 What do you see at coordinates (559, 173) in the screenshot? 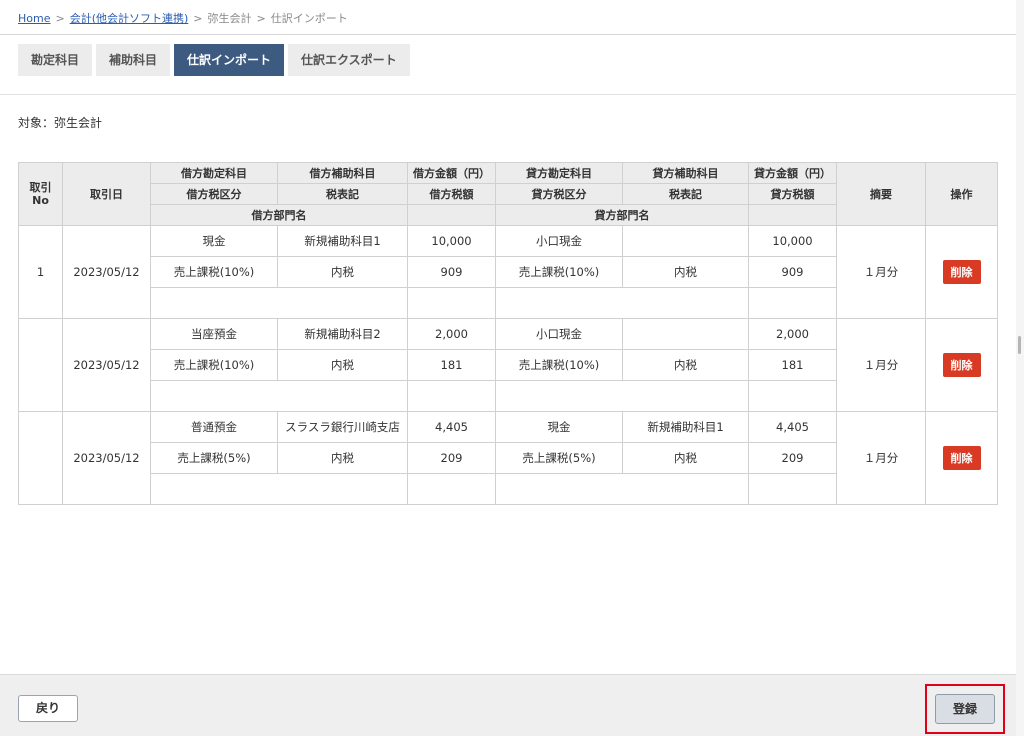
I see `header-credit-account: 貸方勘定科目` at bounding box center [559, 173].